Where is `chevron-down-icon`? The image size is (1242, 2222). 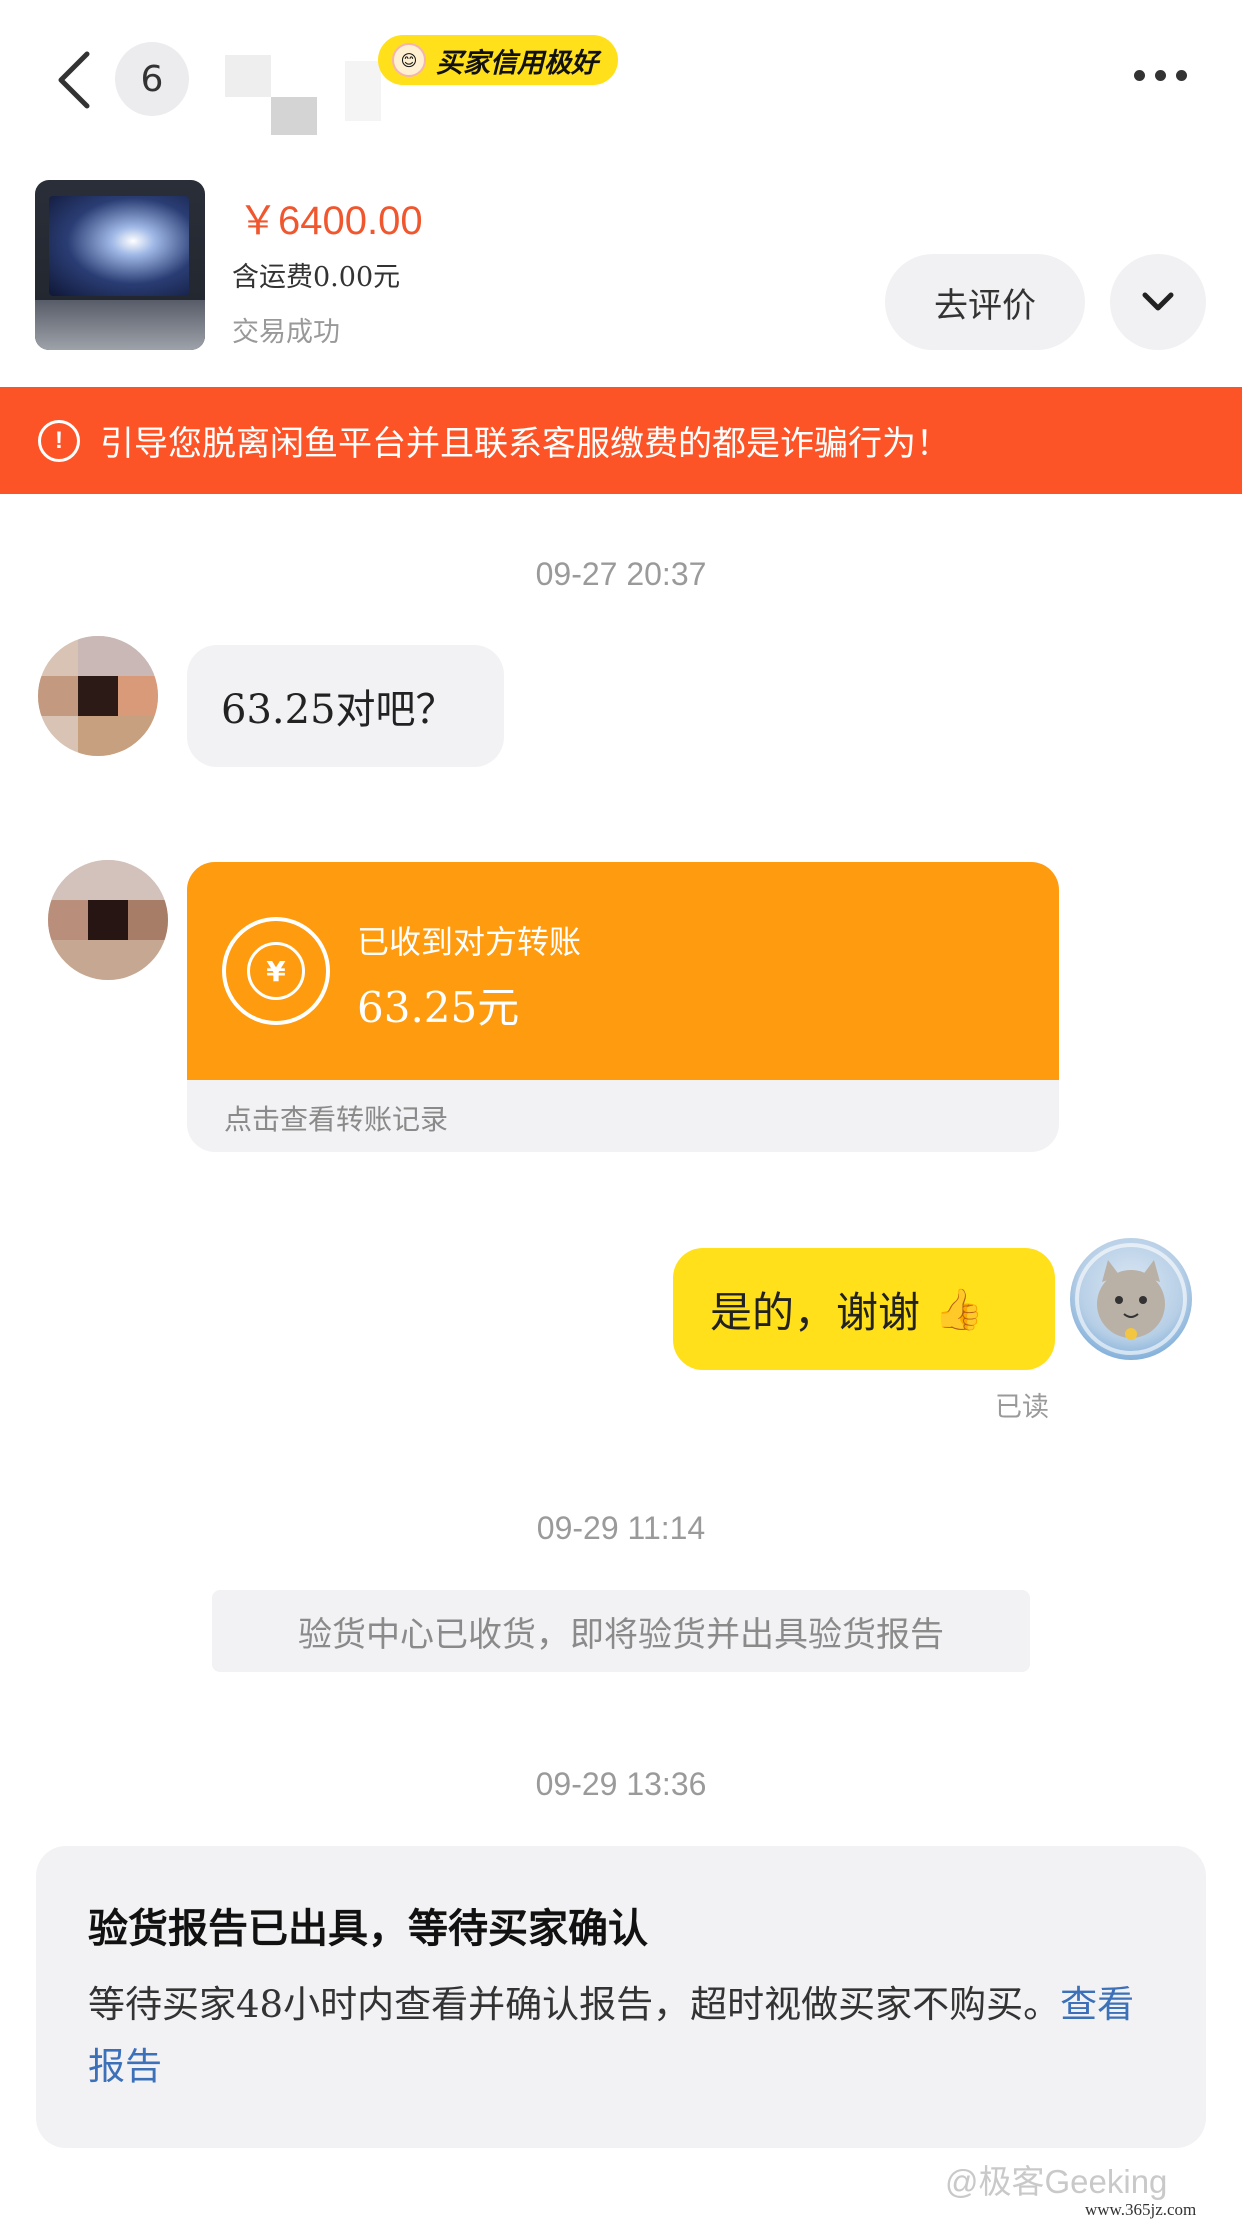
chevron-down-icon is located at coordinates (1158, 301).